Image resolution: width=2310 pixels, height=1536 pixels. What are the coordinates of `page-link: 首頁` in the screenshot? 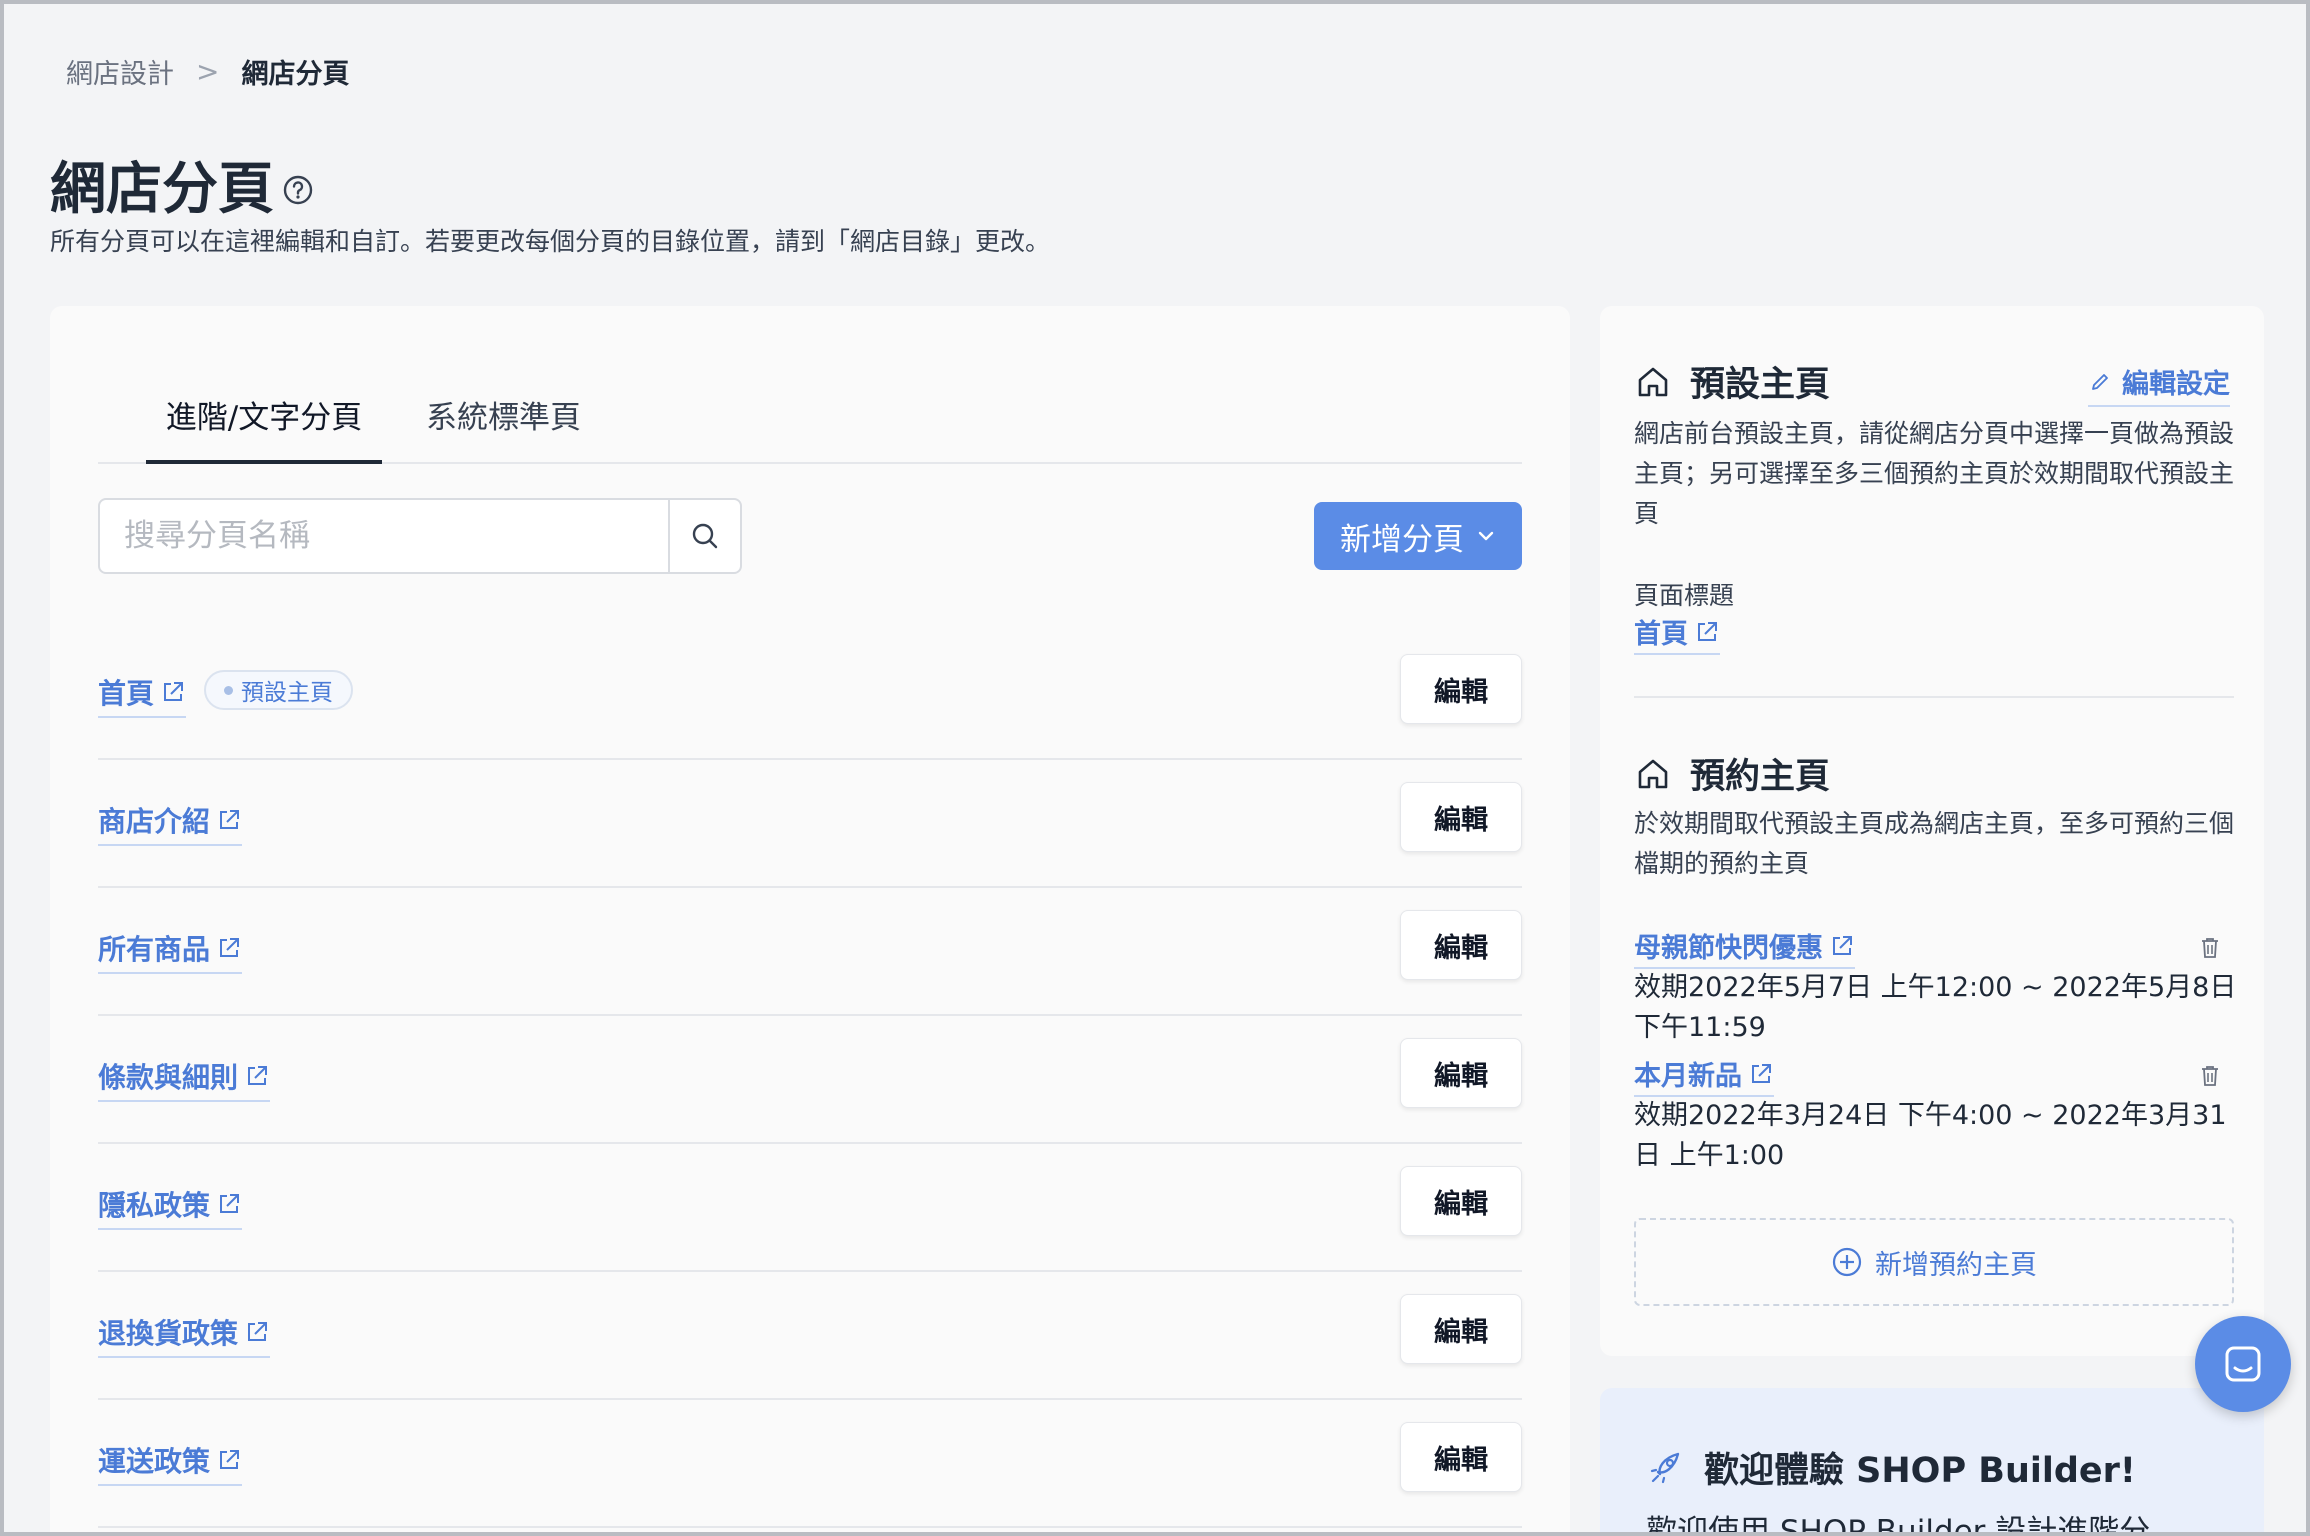 It's located at (142, 695).